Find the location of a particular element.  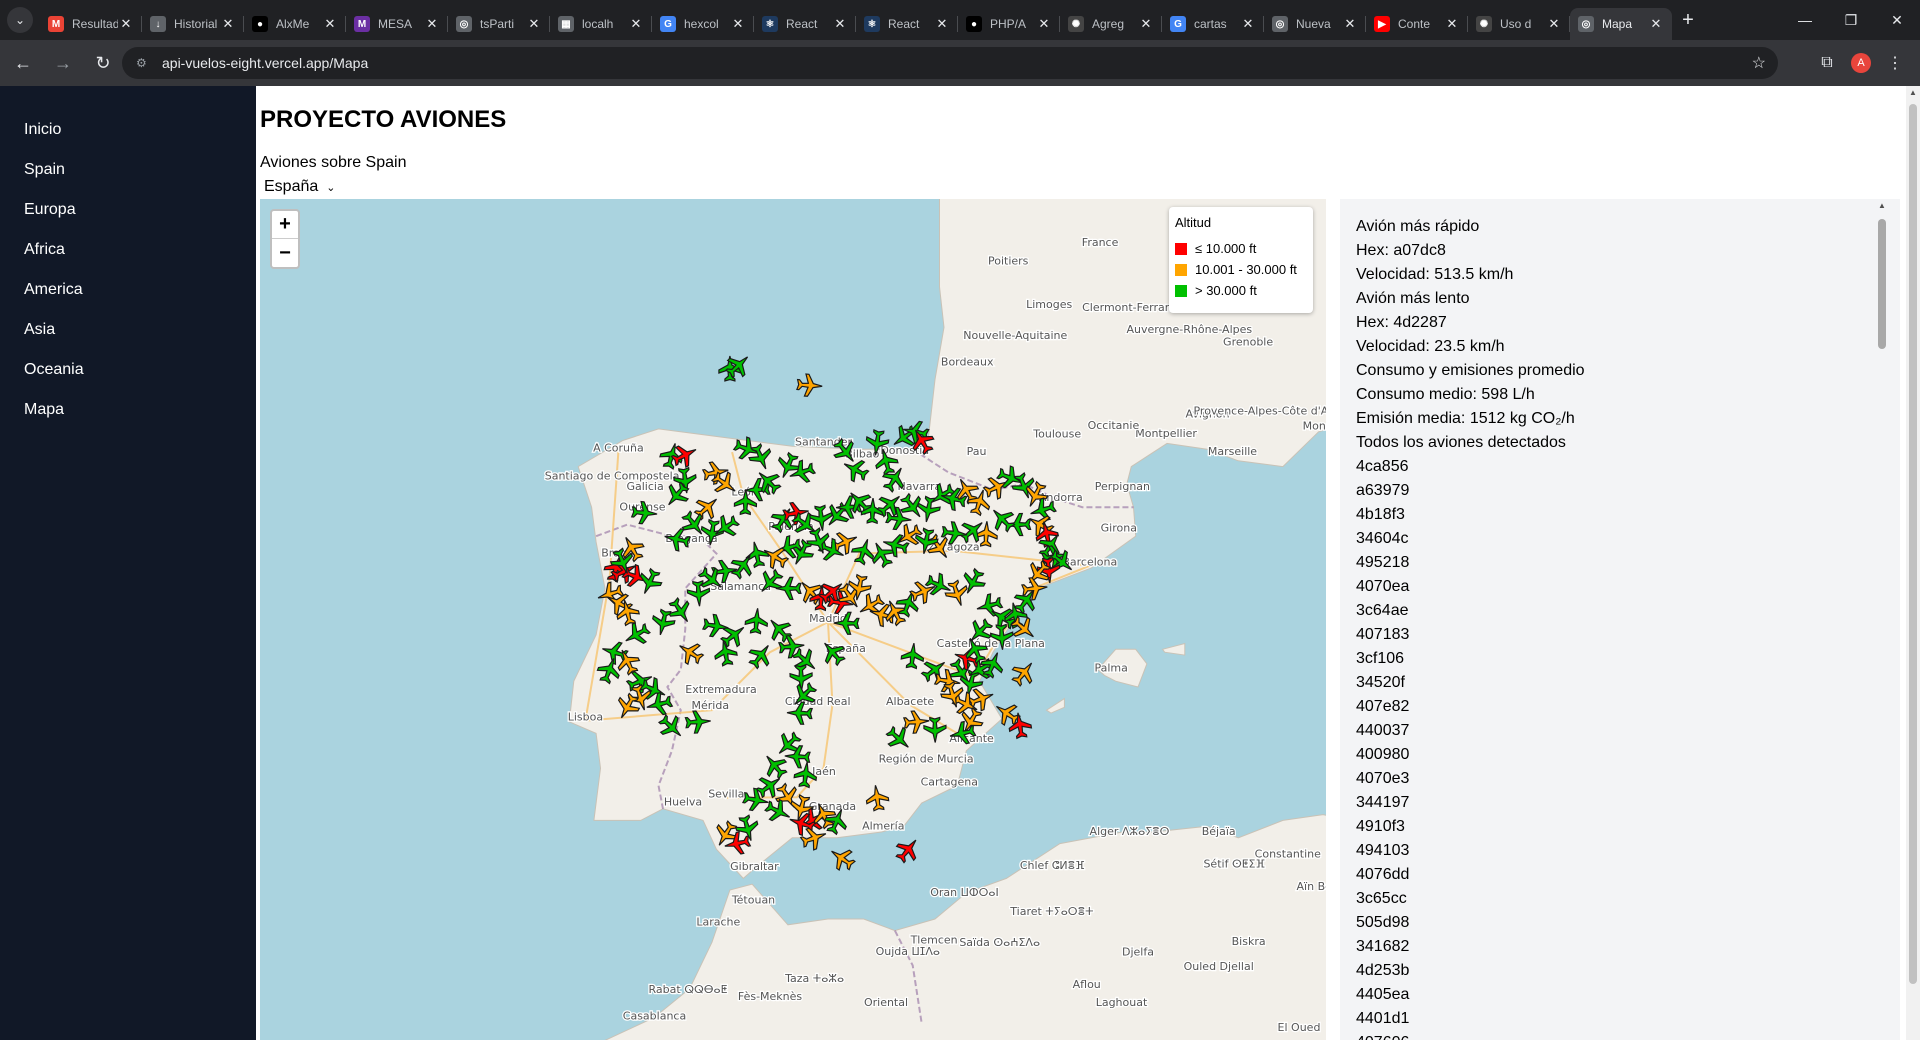

new-tab-button: + is located at coordinates (1688, 20).